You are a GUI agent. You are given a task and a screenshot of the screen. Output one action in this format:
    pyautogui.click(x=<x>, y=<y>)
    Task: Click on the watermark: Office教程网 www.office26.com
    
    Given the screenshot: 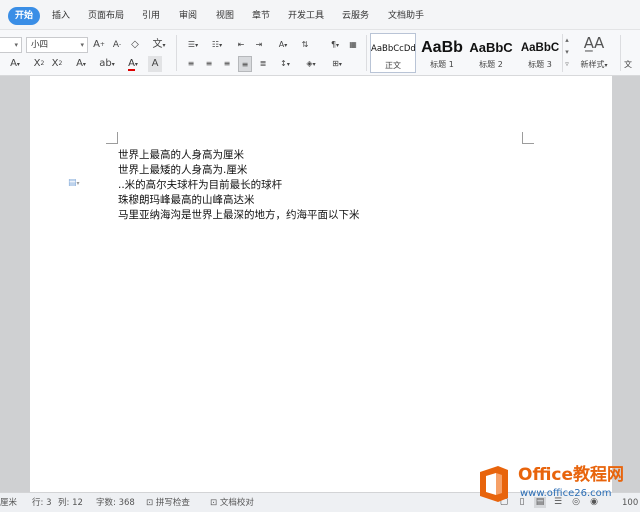 What is the action you would take?
    pyautogui.click(x=557, y=486)
    